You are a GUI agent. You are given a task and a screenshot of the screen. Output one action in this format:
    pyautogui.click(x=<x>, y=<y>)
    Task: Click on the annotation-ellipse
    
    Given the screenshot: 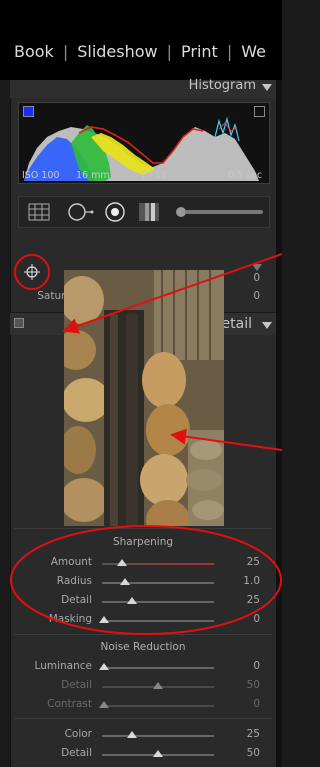 What is the action you would take?
    pyautogui.click(x=146, y=580)
    